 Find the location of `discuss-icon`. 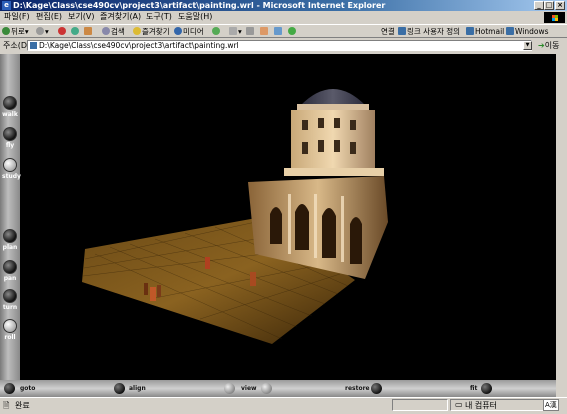

discuss-icon is located at coordinates (278, 31).